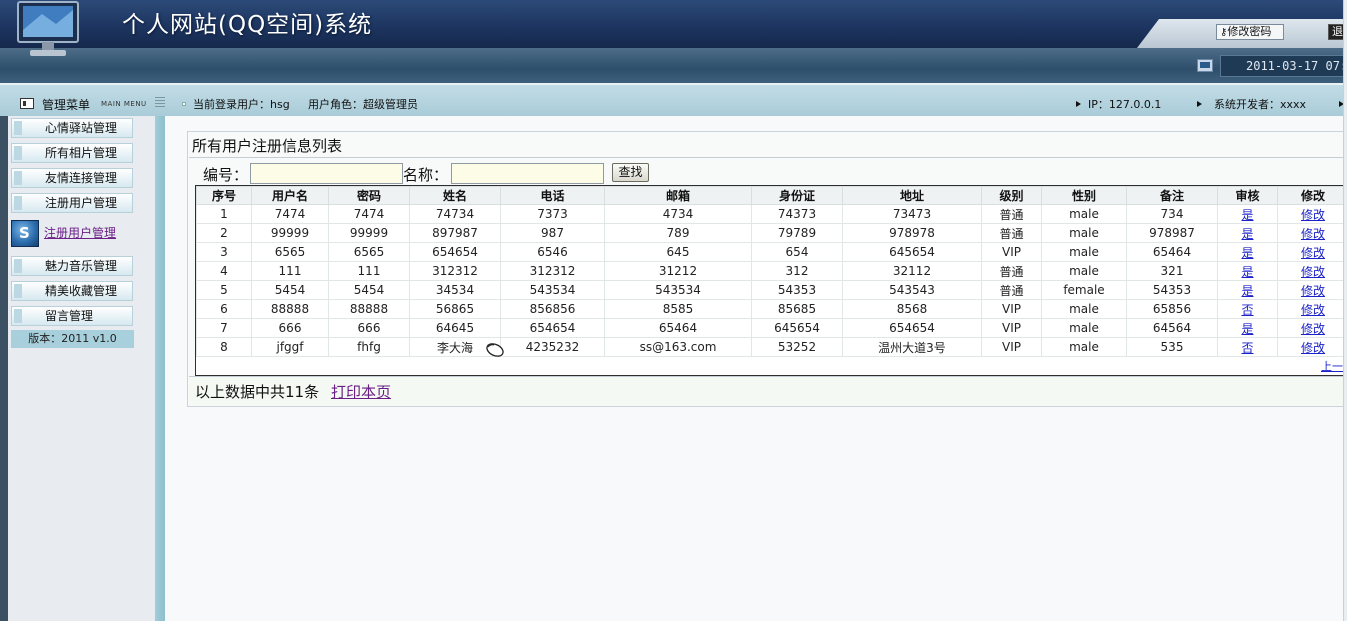 The height and width of the screenshot is (621, 1347). What do you see at coordinates (224, 195) in the screenshot?
I see `column-header: 序号` at bounding box center [224, 195].